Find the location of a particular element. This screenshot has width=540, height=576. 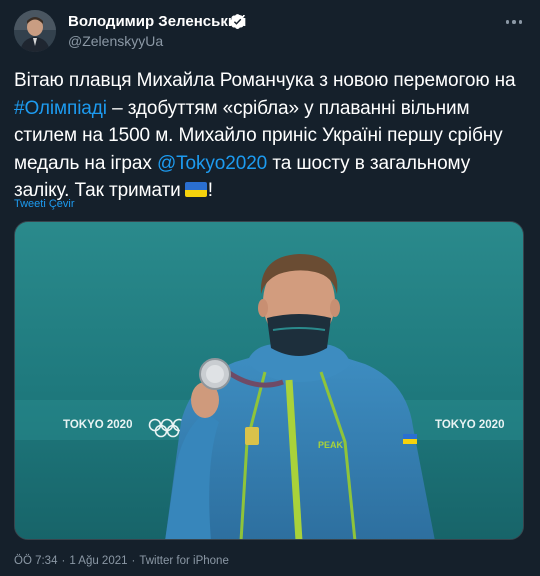

tweet-meta: ÖÖ 7:34 · 1 Ağu 2021 · Twitter for iPhone is located at coordinates (121, 561).